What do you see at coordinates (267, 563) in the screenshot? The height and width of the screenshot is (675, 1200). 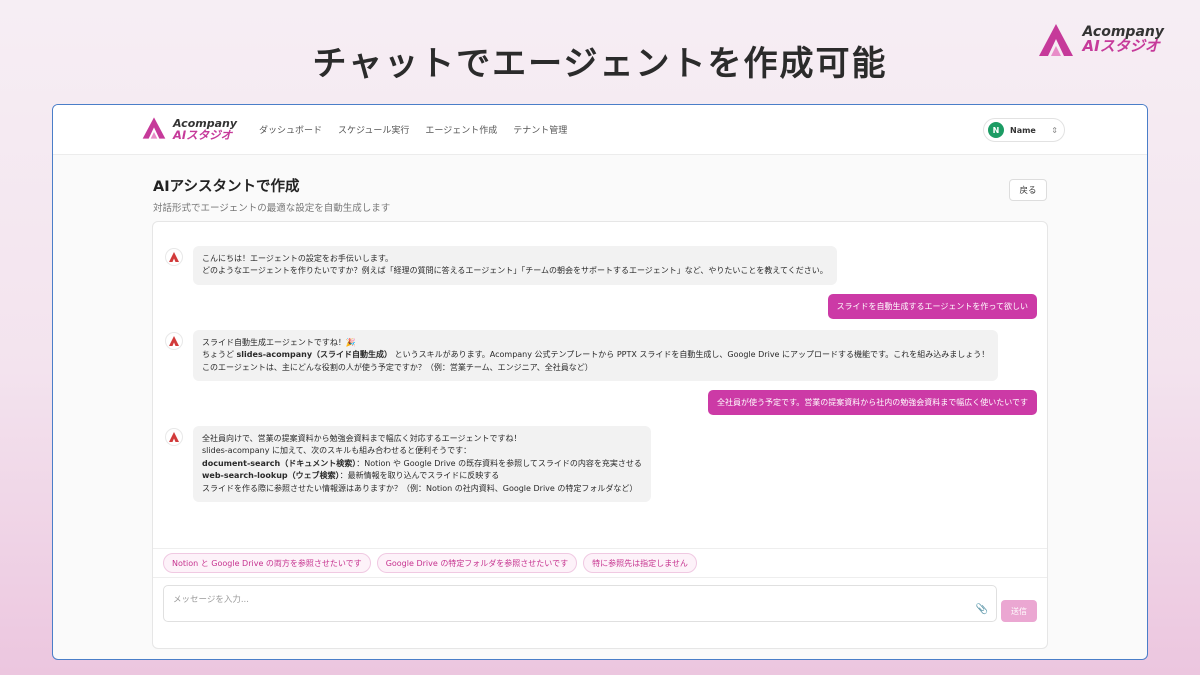 I see `suggestion-chip: Notion と Google Drive の両方を参照させたいです` at bounding box center [267, 563].